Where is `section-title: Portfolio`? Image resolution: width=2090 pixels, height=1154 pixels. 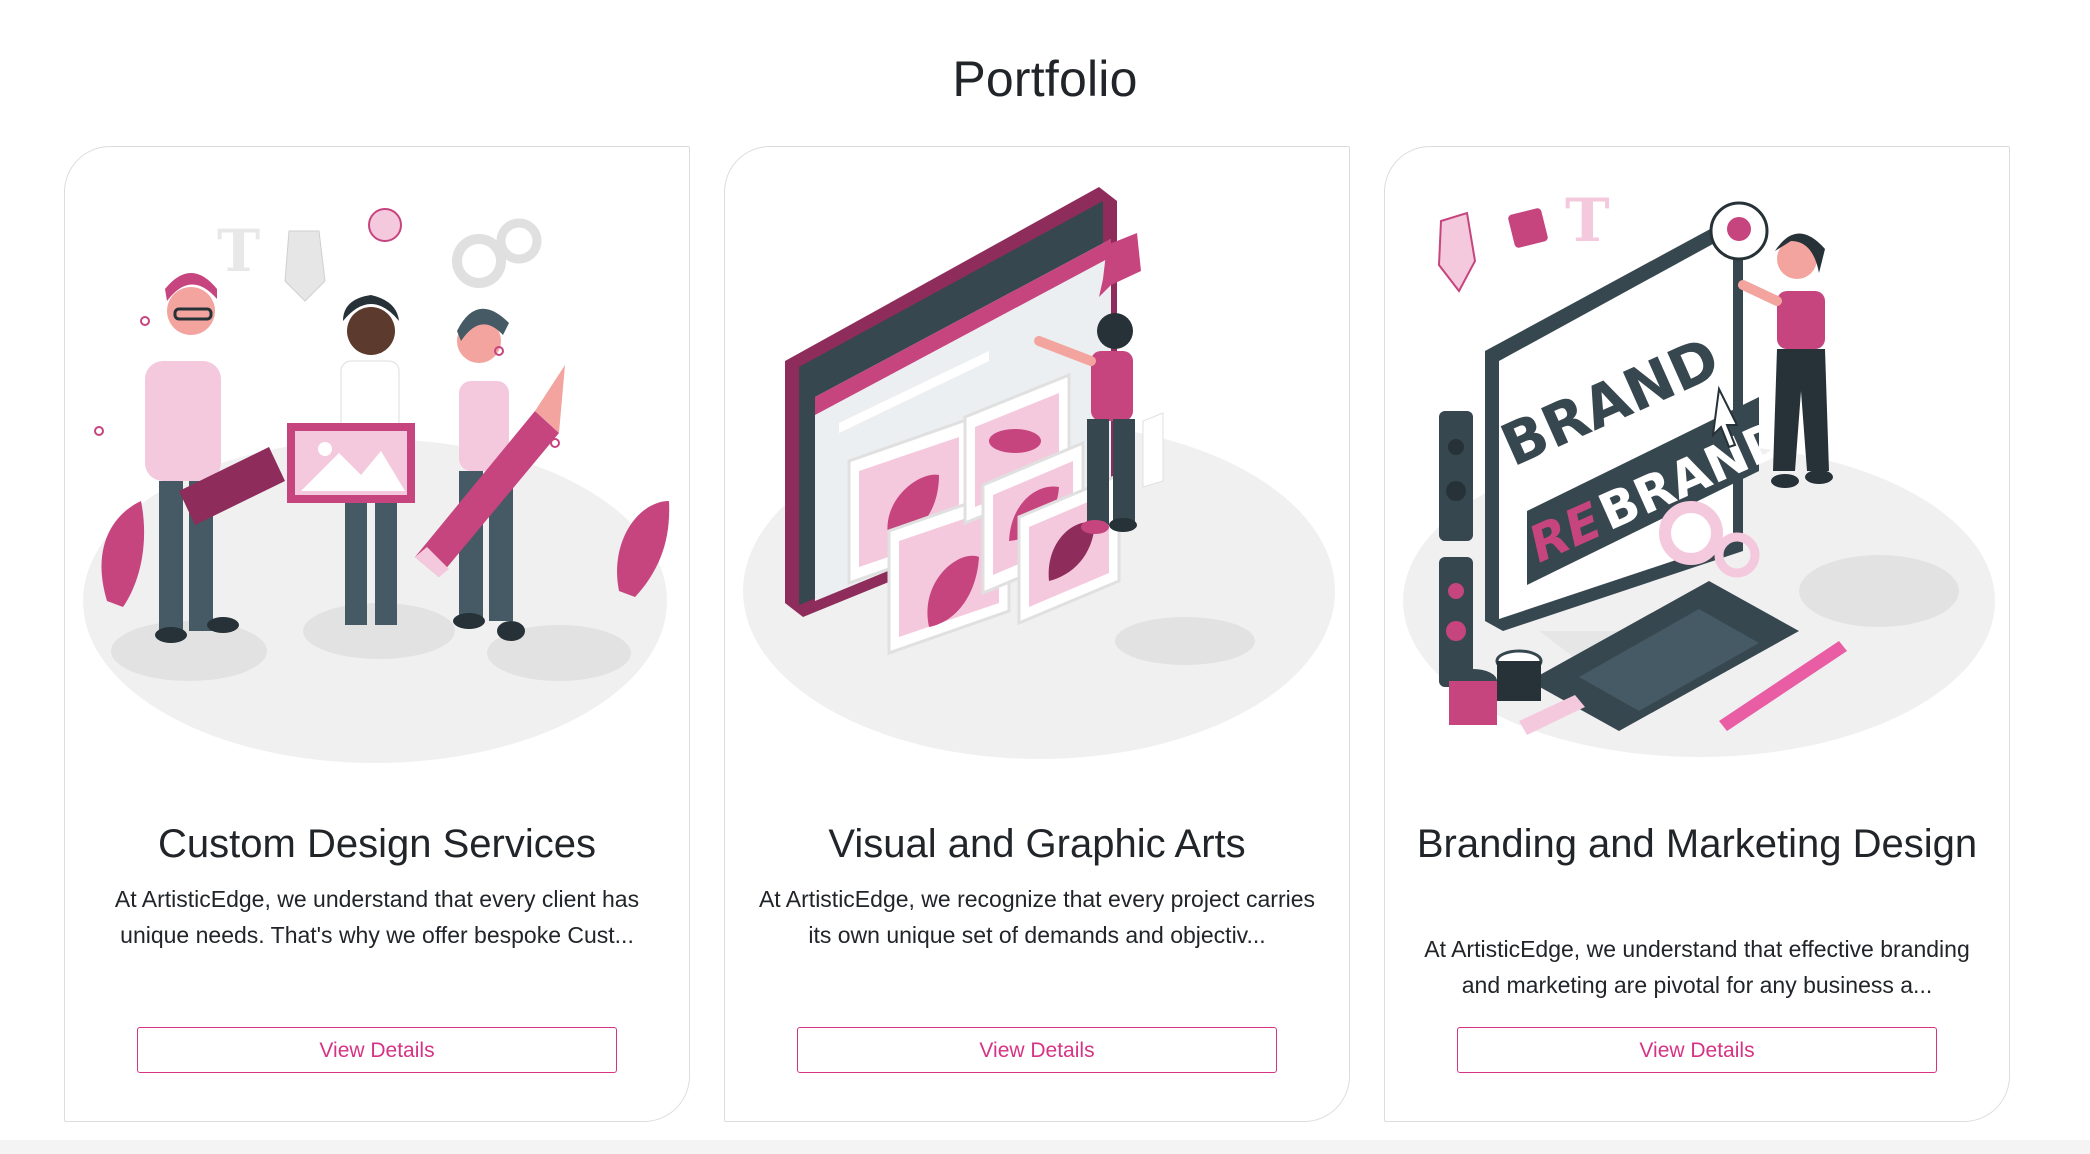 section-title: Portfolio is located at coordinates (1045, 79).